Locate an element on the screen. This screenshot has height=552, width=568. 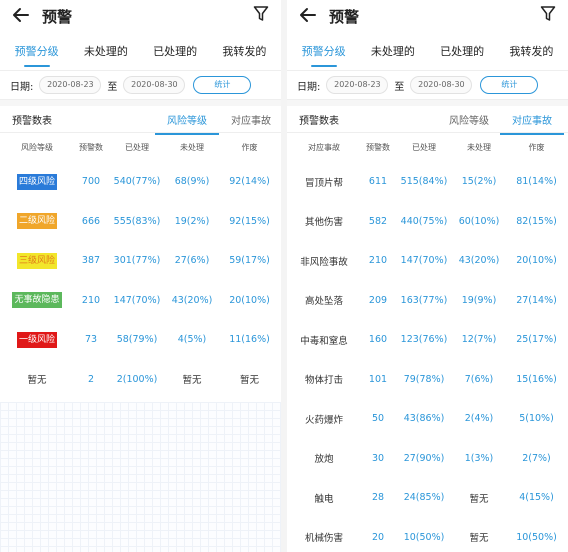
table-row: 中毒和窒息 160 123(76%) 12(7%) 25(17%) is located at coordinates (427, 340).